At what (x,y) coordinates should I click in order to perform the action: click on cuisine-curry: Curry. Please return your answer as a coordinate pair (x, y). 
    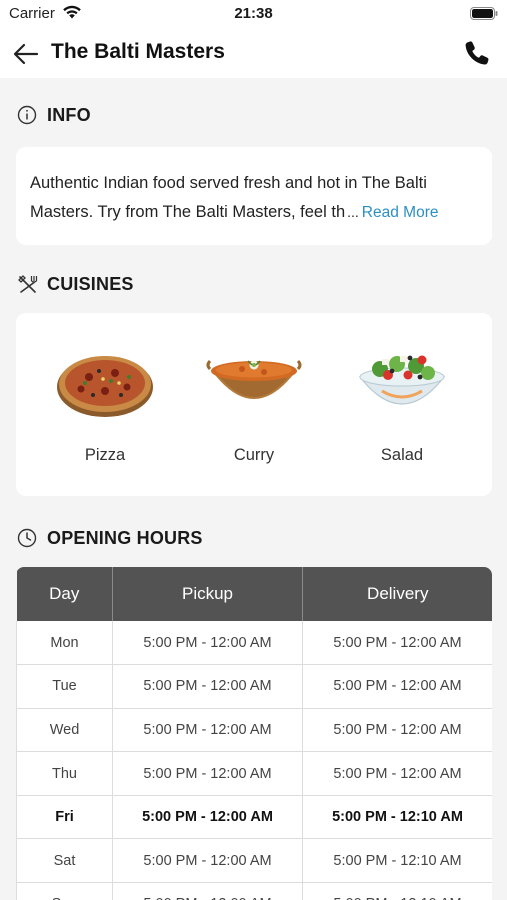
    Looking at the image, I should click on (254, 406).